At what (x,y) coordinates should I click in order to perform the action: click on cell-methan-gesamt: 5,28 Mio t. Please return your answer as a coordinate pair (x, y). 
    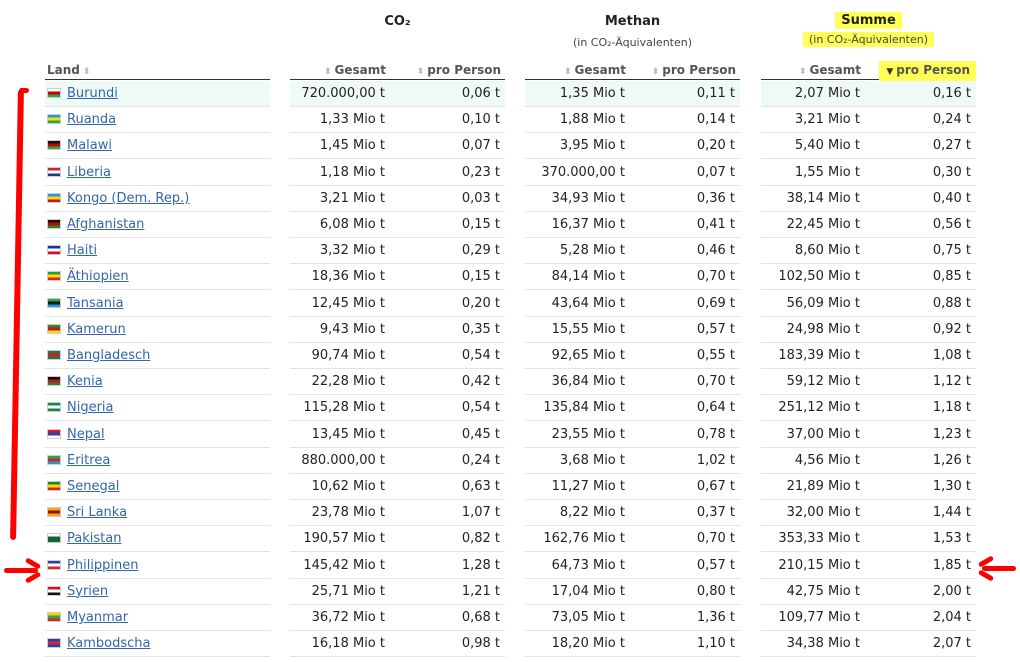
    Looking at the image, I should click on (577, 251).